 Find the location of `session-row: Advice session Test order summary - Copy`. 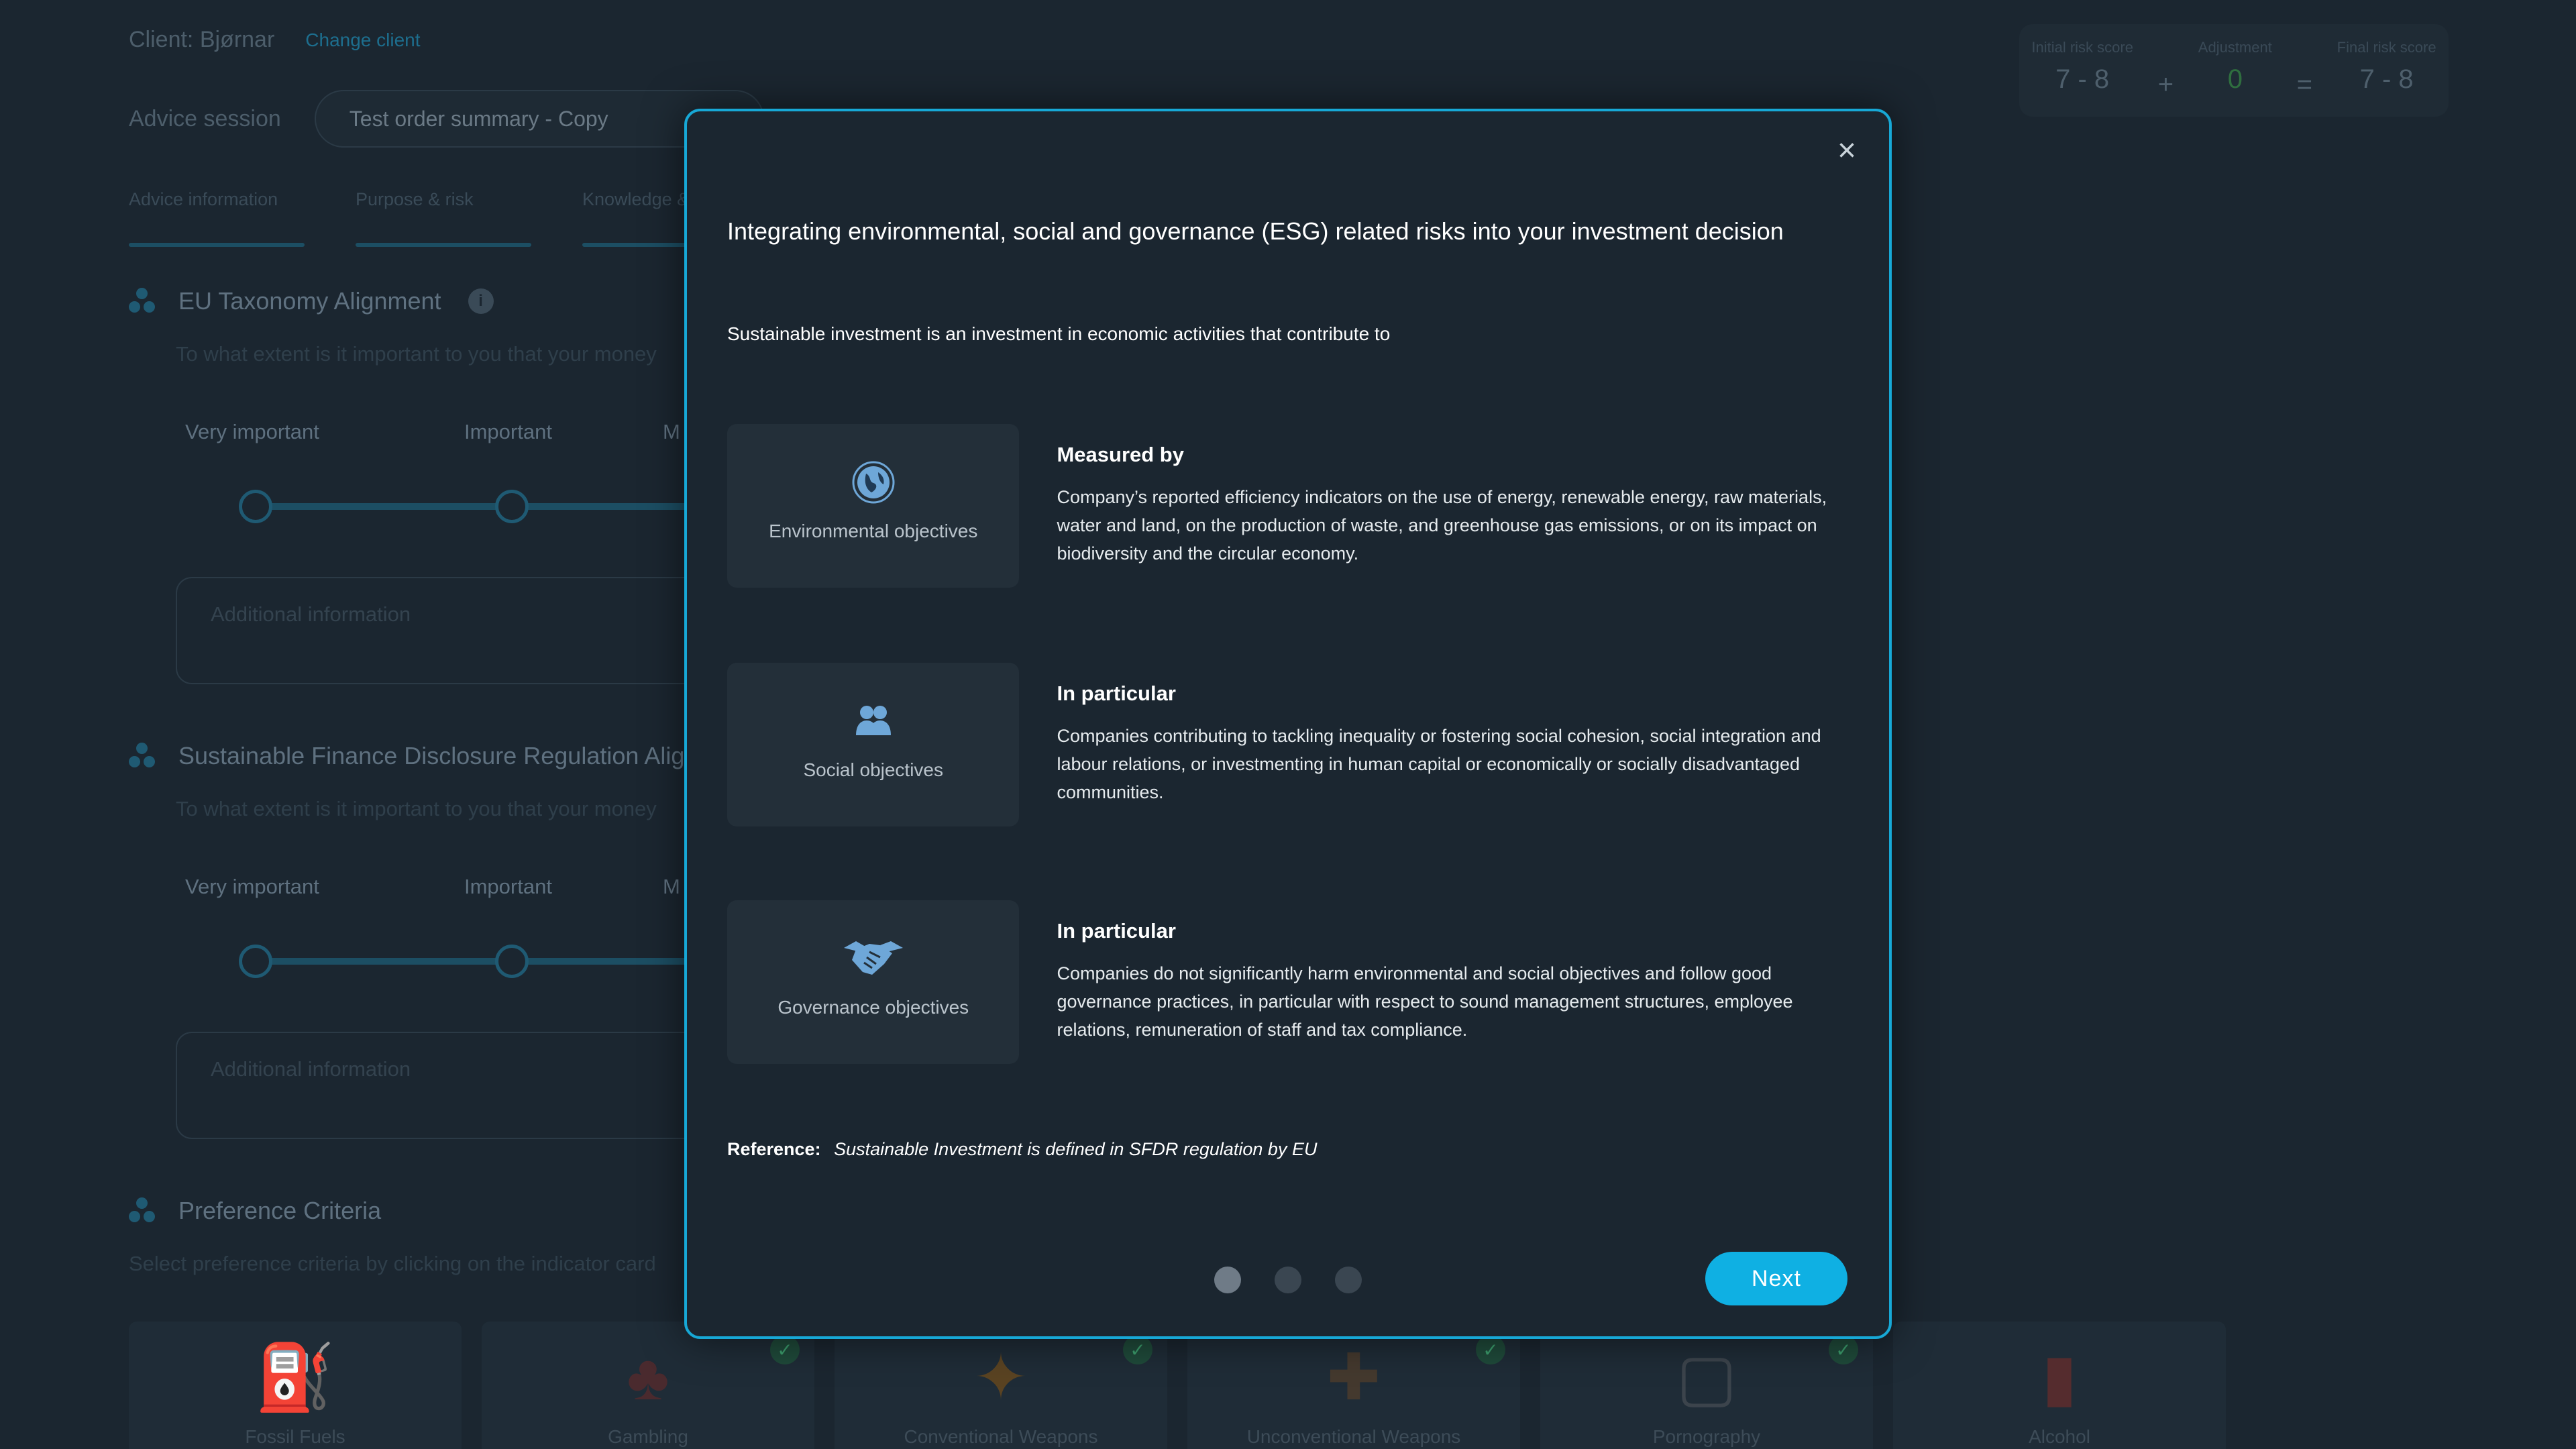

session-row: Advice session Test order summary - Copy is located at coordinates (446, 119).